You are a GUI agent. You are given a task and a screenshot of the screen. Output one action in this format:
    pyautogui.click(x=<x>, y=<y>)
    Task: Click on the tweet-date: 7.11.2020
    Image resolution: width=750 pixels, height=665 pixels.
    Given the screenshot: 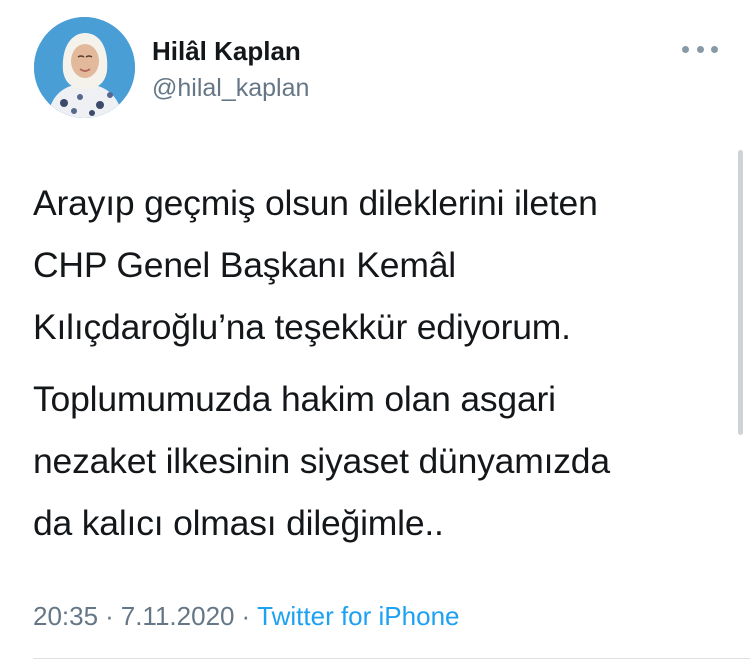 What is the action you would take?
    pyautogui.click(x=178, y=616)
    